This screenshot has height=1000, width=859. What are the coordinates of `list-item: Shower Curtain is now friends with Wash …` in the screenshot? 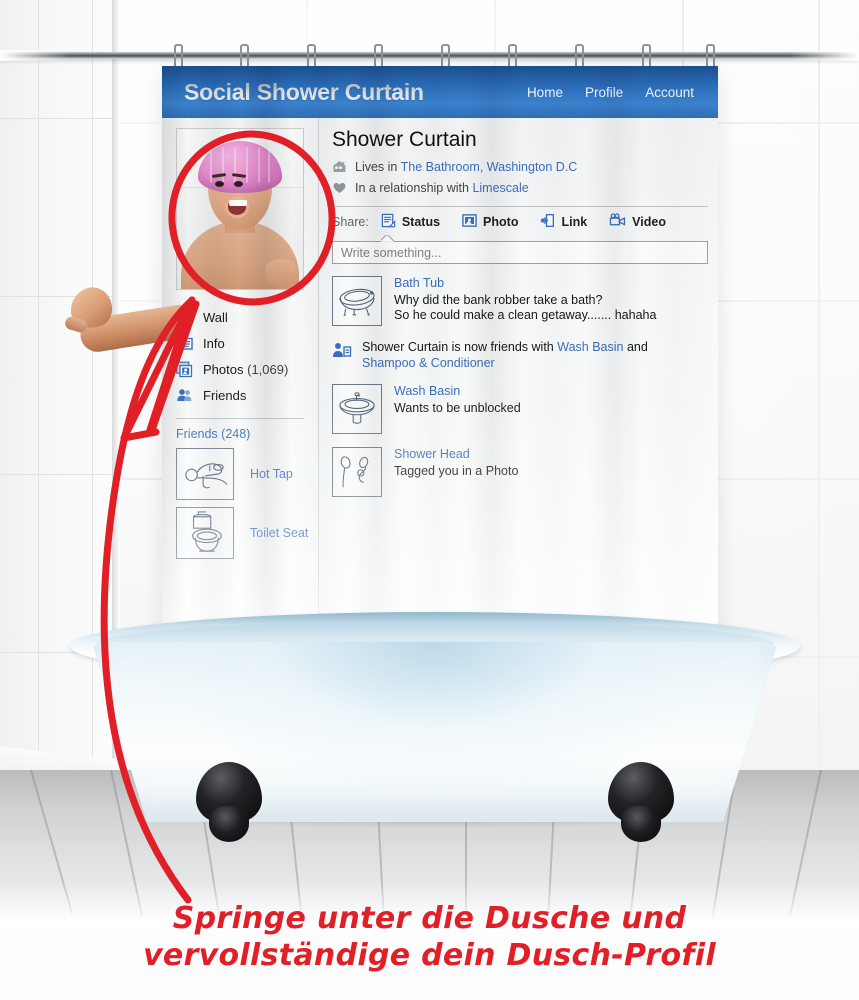 It's located at (520, 355).